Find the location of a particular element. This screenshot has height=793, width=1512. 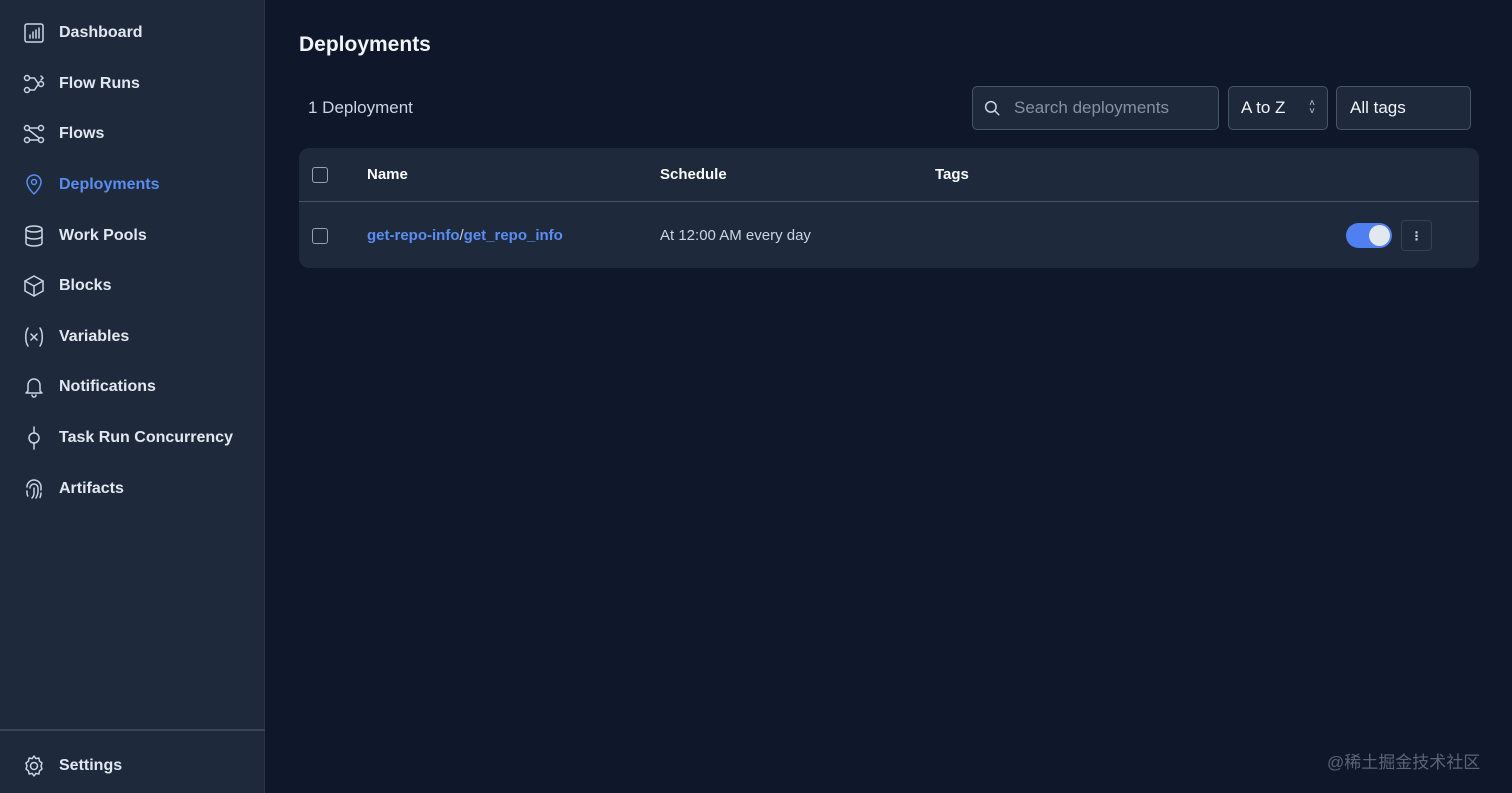

sidebar-item-notifications: Notifications is located at coordinates (132, 387).